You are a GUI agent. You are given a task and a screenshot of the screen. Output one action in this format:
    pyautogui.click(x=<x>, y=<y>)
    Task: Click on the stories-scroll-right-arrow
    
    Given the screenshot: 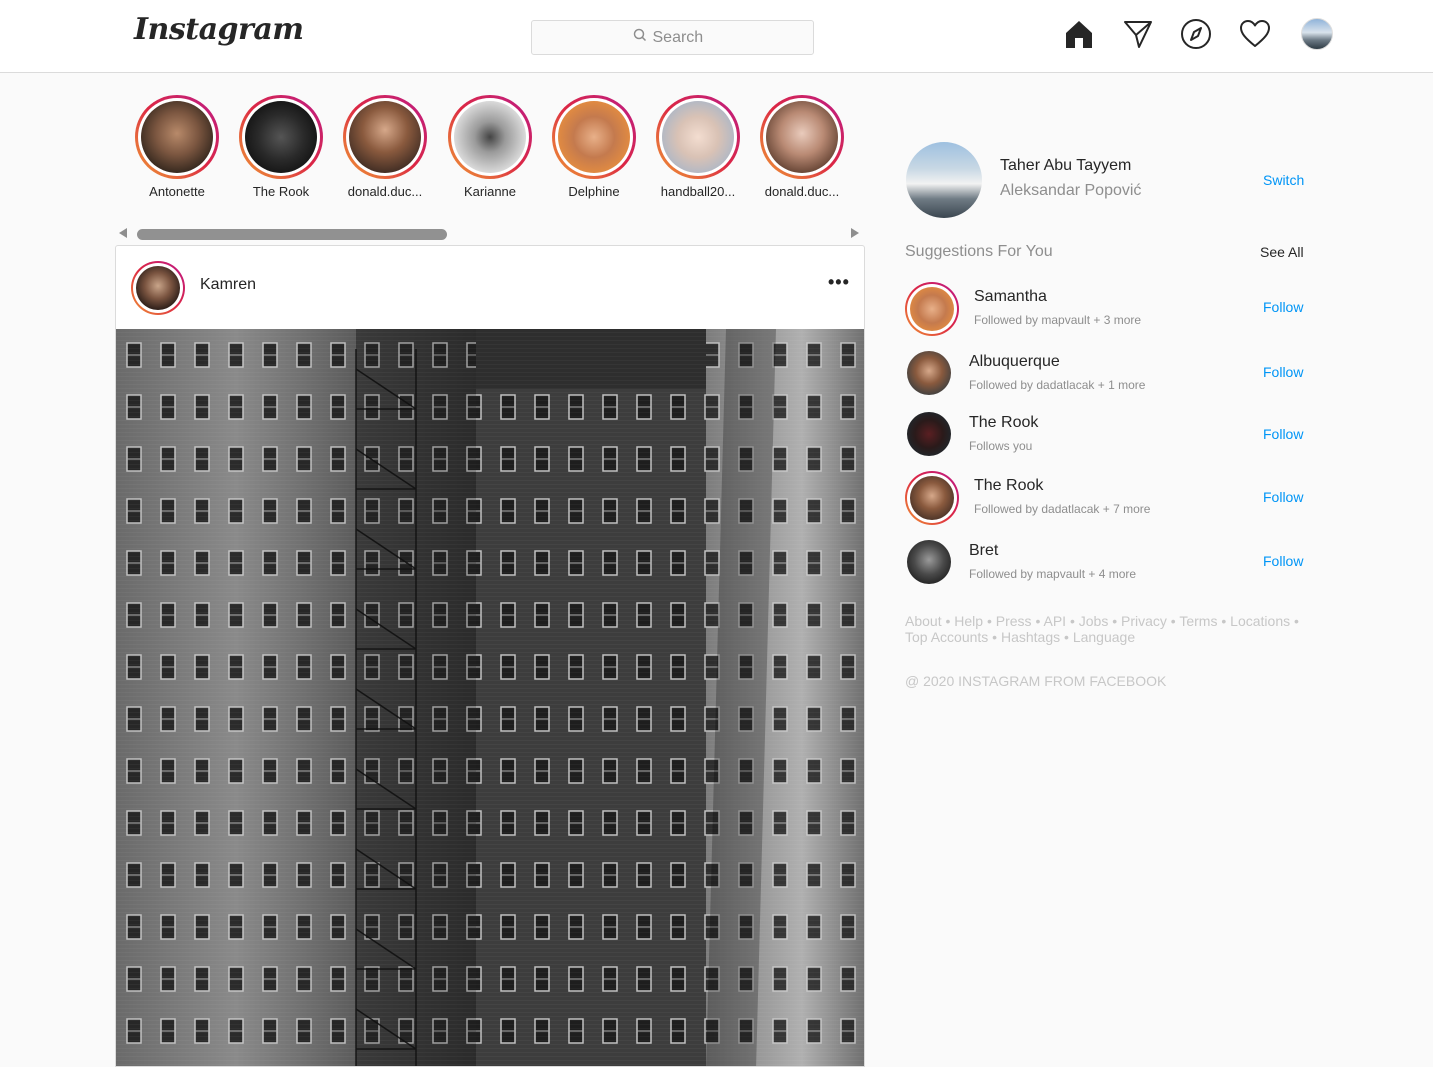 What is the action you would take?
    pyautogui.click(x=855, y=233)
    